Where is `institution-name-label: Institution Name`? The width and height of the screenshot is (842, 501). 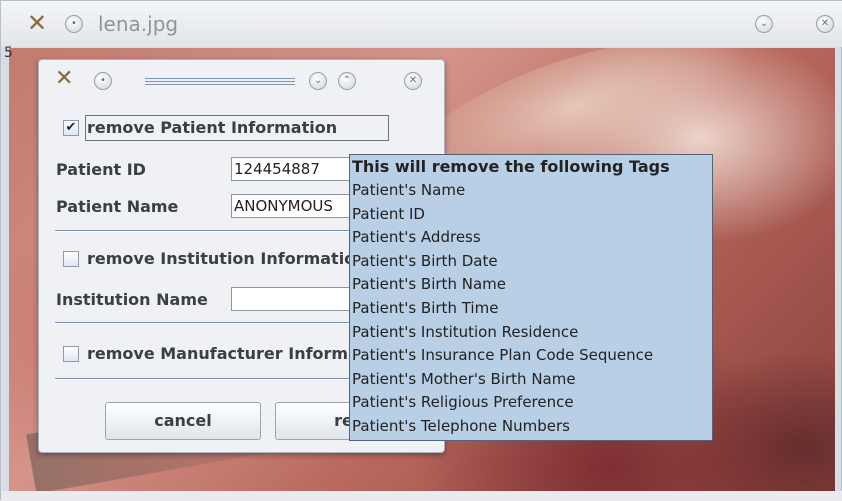
institution-name-label: Institution Name is located at coordinates (132, 299).